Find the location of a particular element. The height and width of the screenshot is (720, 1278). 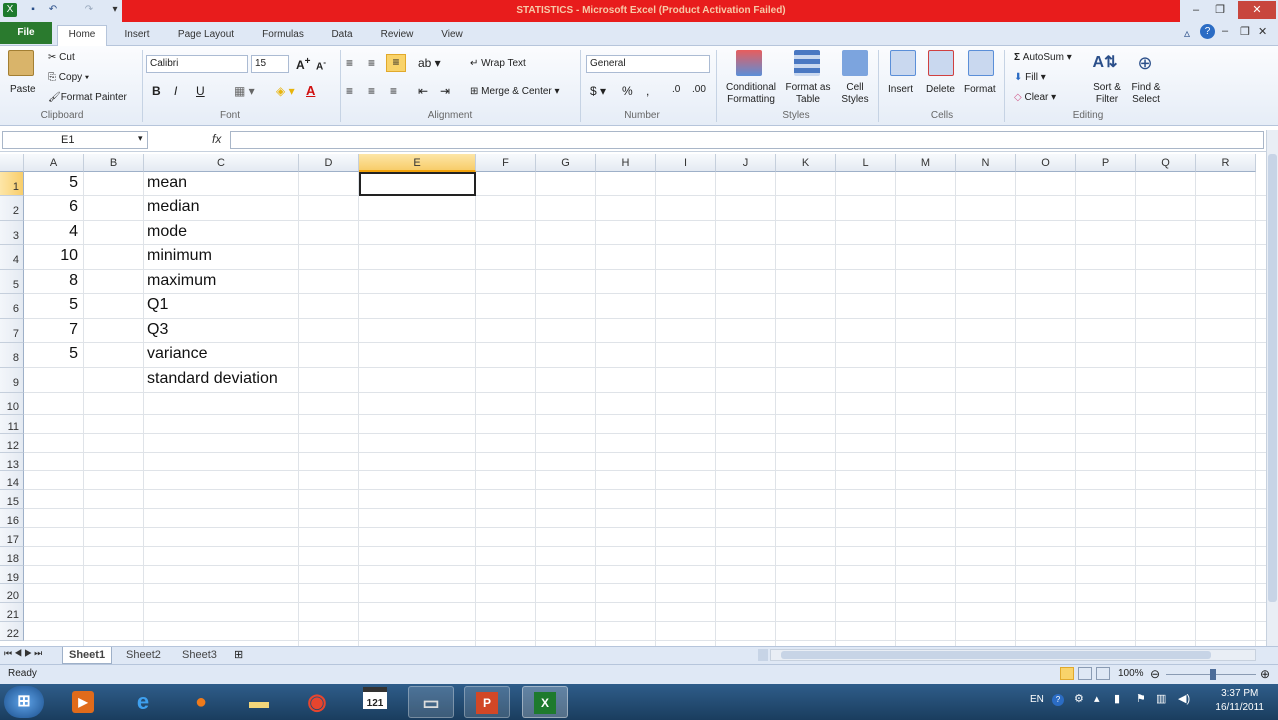

cell-a2: 6 is located at coordinates (53, 210).